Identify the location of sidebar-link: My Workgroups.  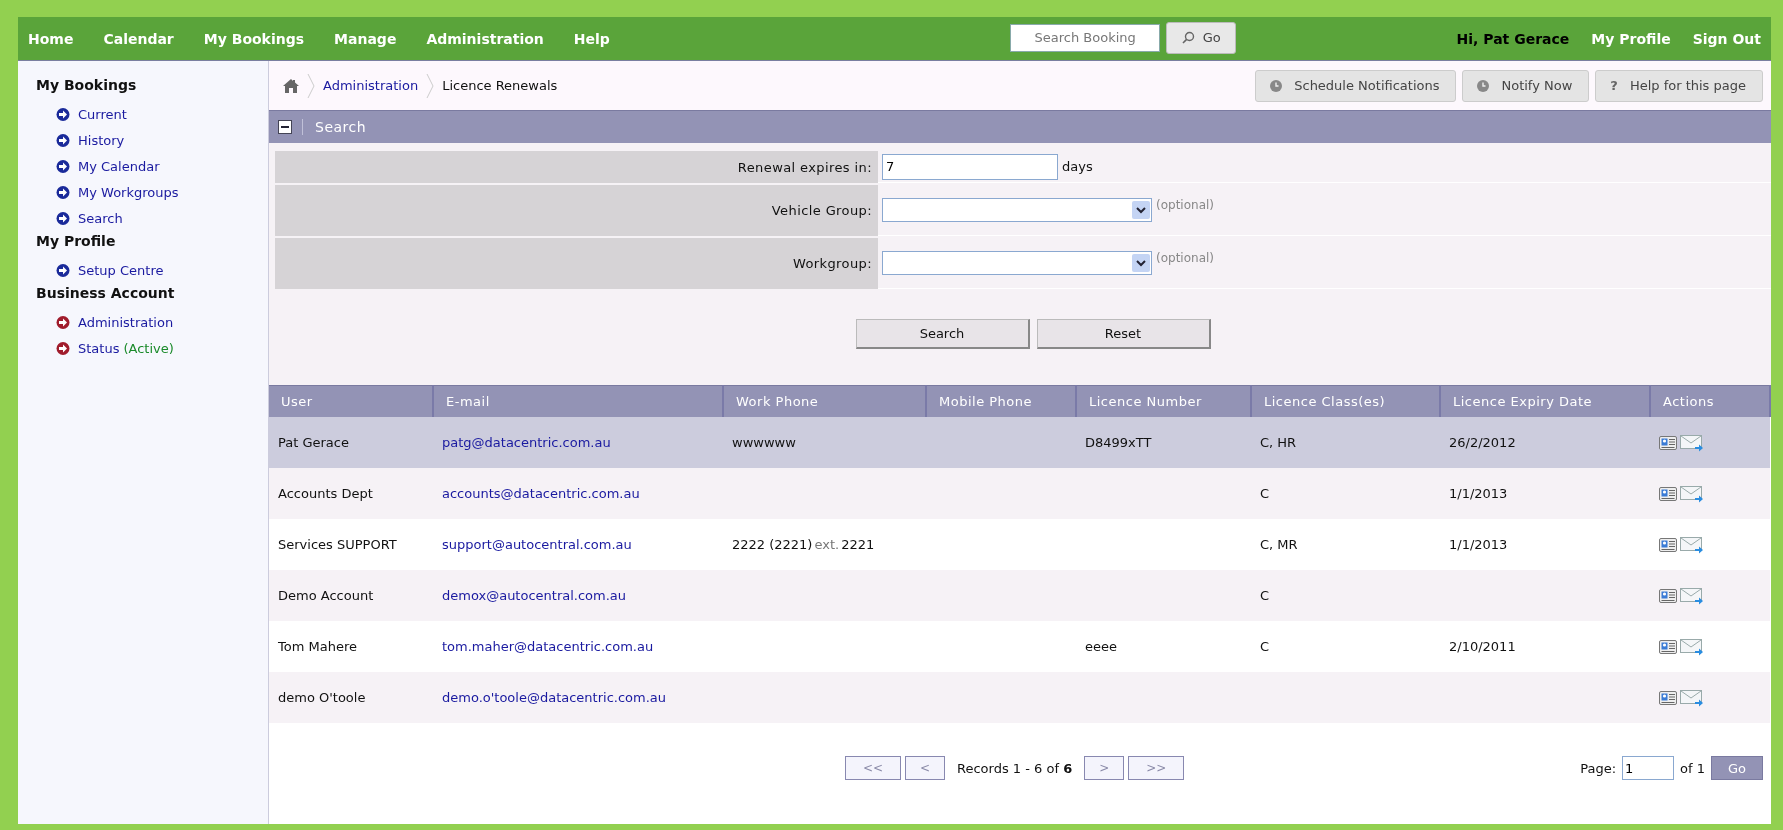
(128, 192).